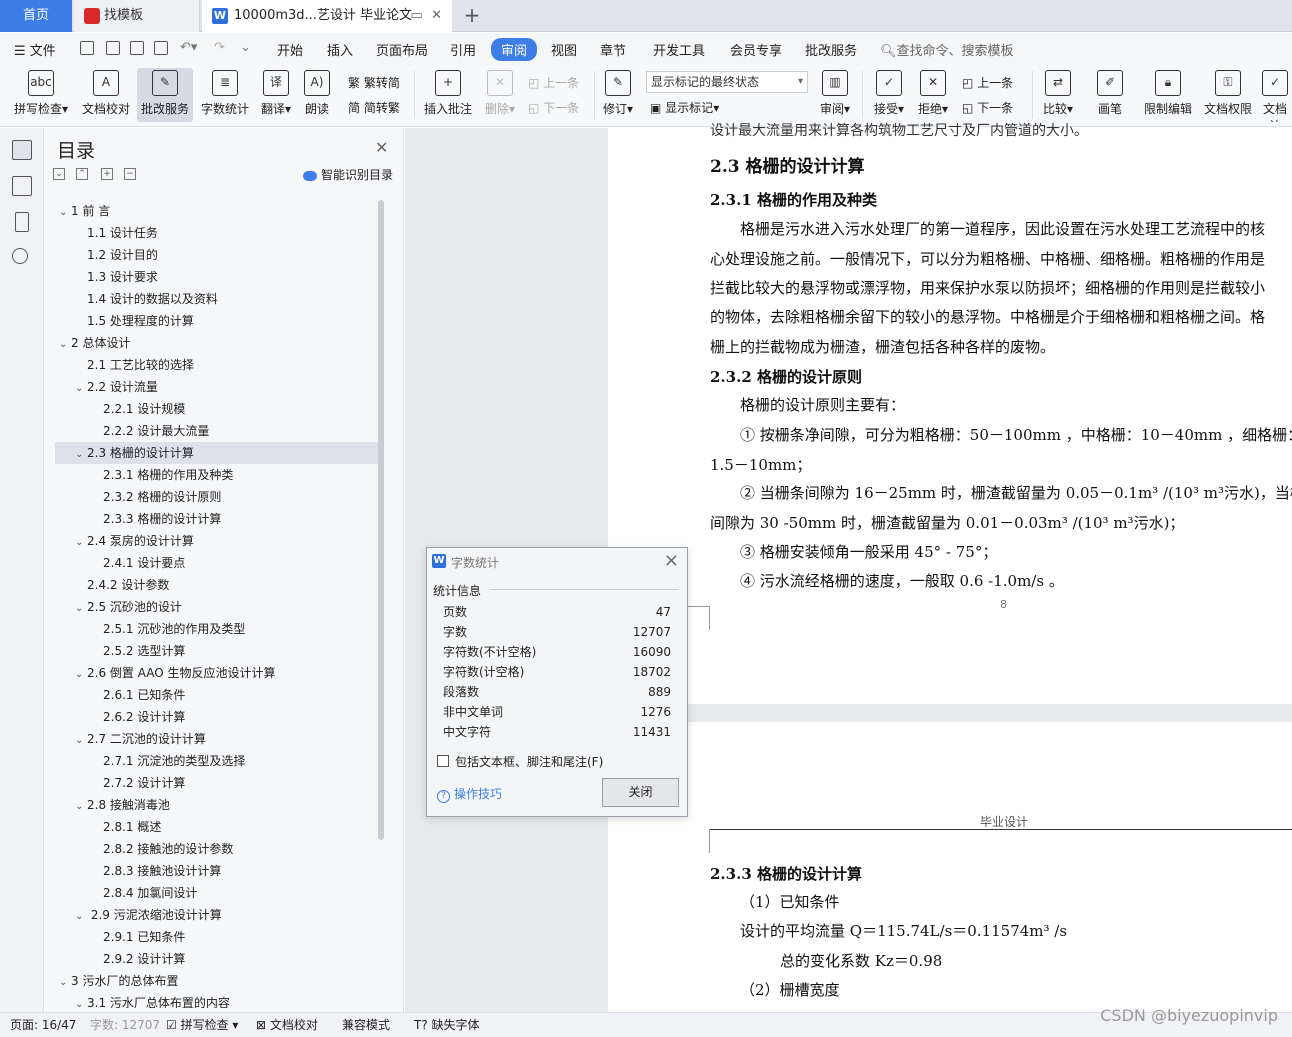 The width and height of the screenshot is (1292, 1037). What do you see at coordinates (217, 211) in the screenshot?
I see `toc-item: ⌄ 1 前 言` at bounding box center [217, 211].